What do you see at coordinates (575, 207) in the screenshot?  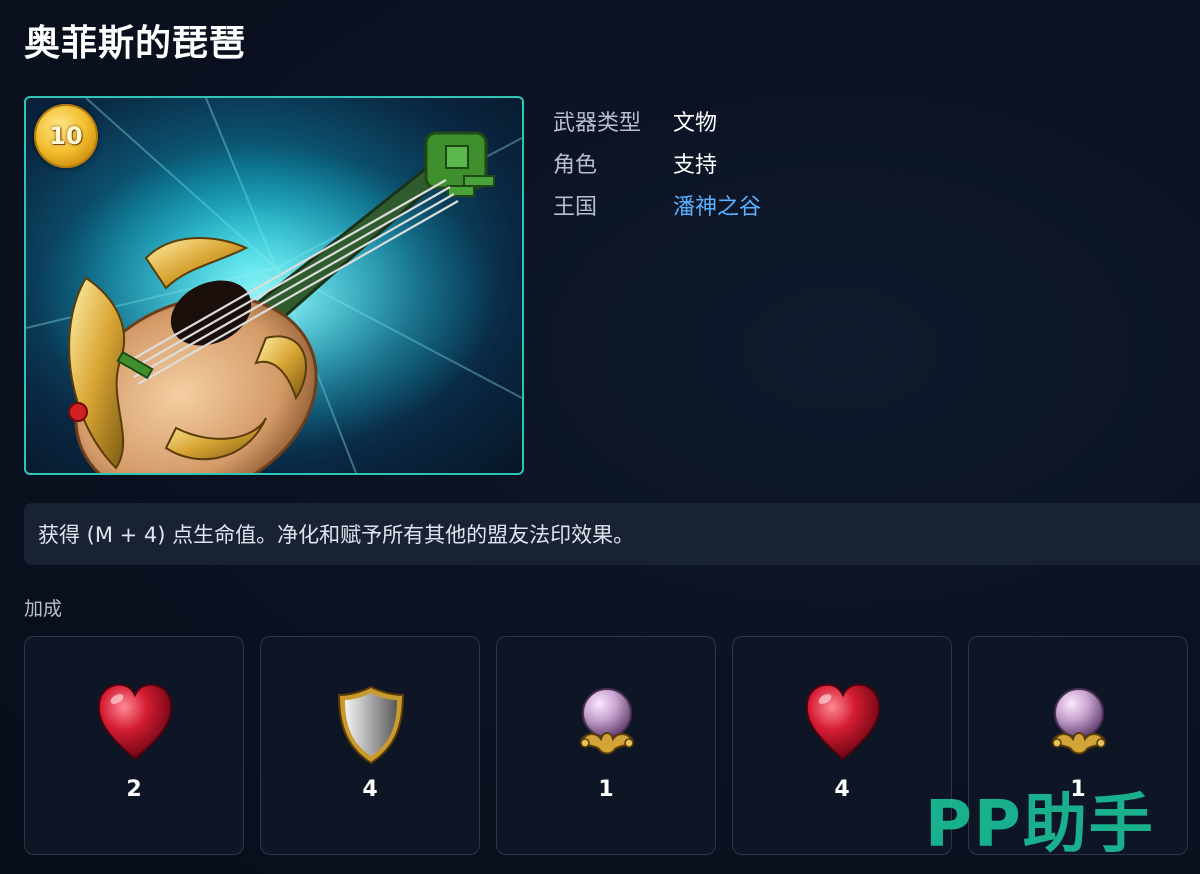 I see `attr-label: 王国` at bounding box center [575, 207].